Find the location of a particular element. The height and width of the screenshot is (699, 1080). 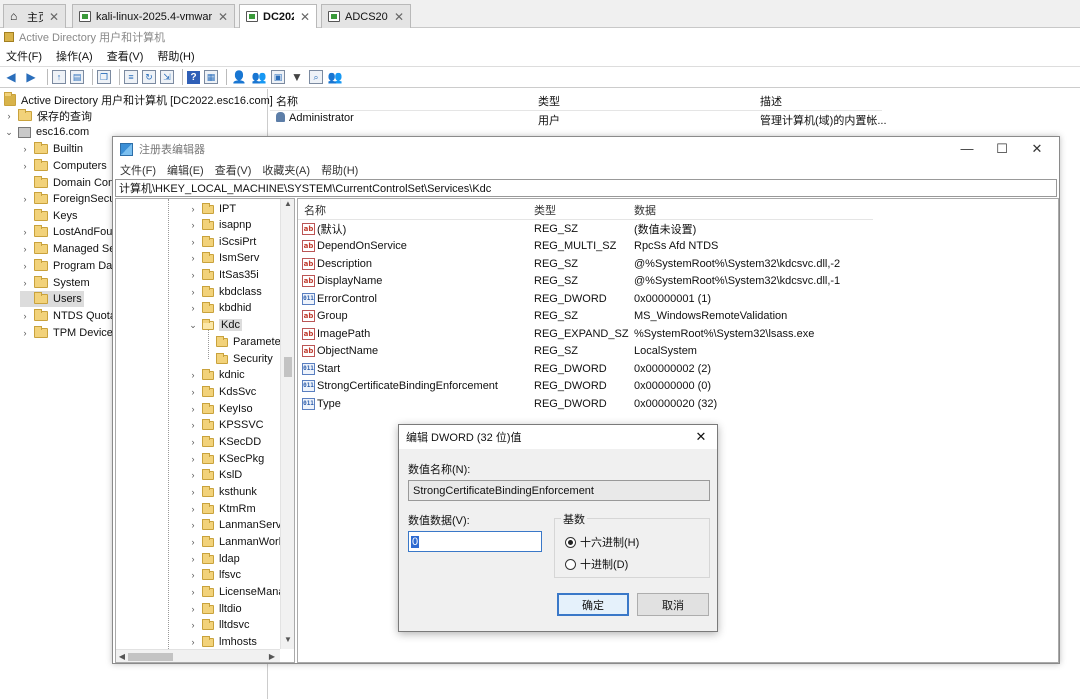

new-user-icon: 👤 is located at coordinates (239, 77).